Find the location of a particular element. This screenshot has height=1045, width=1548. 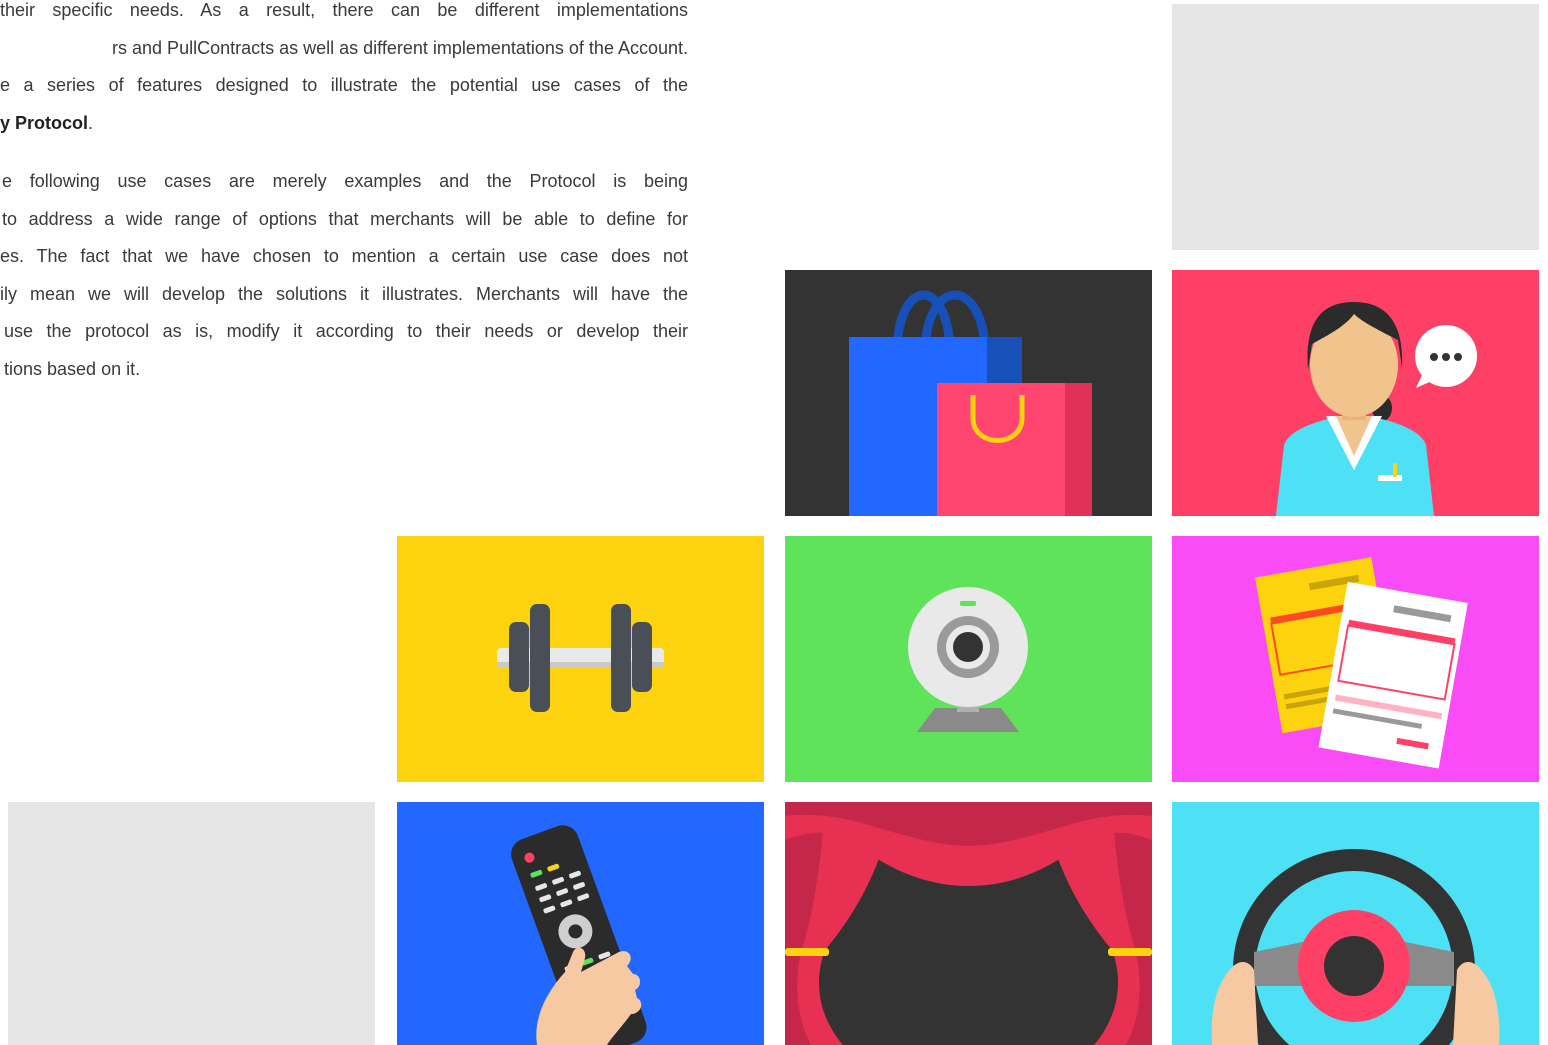

tile-webcam is located at coordinates (968, 659).